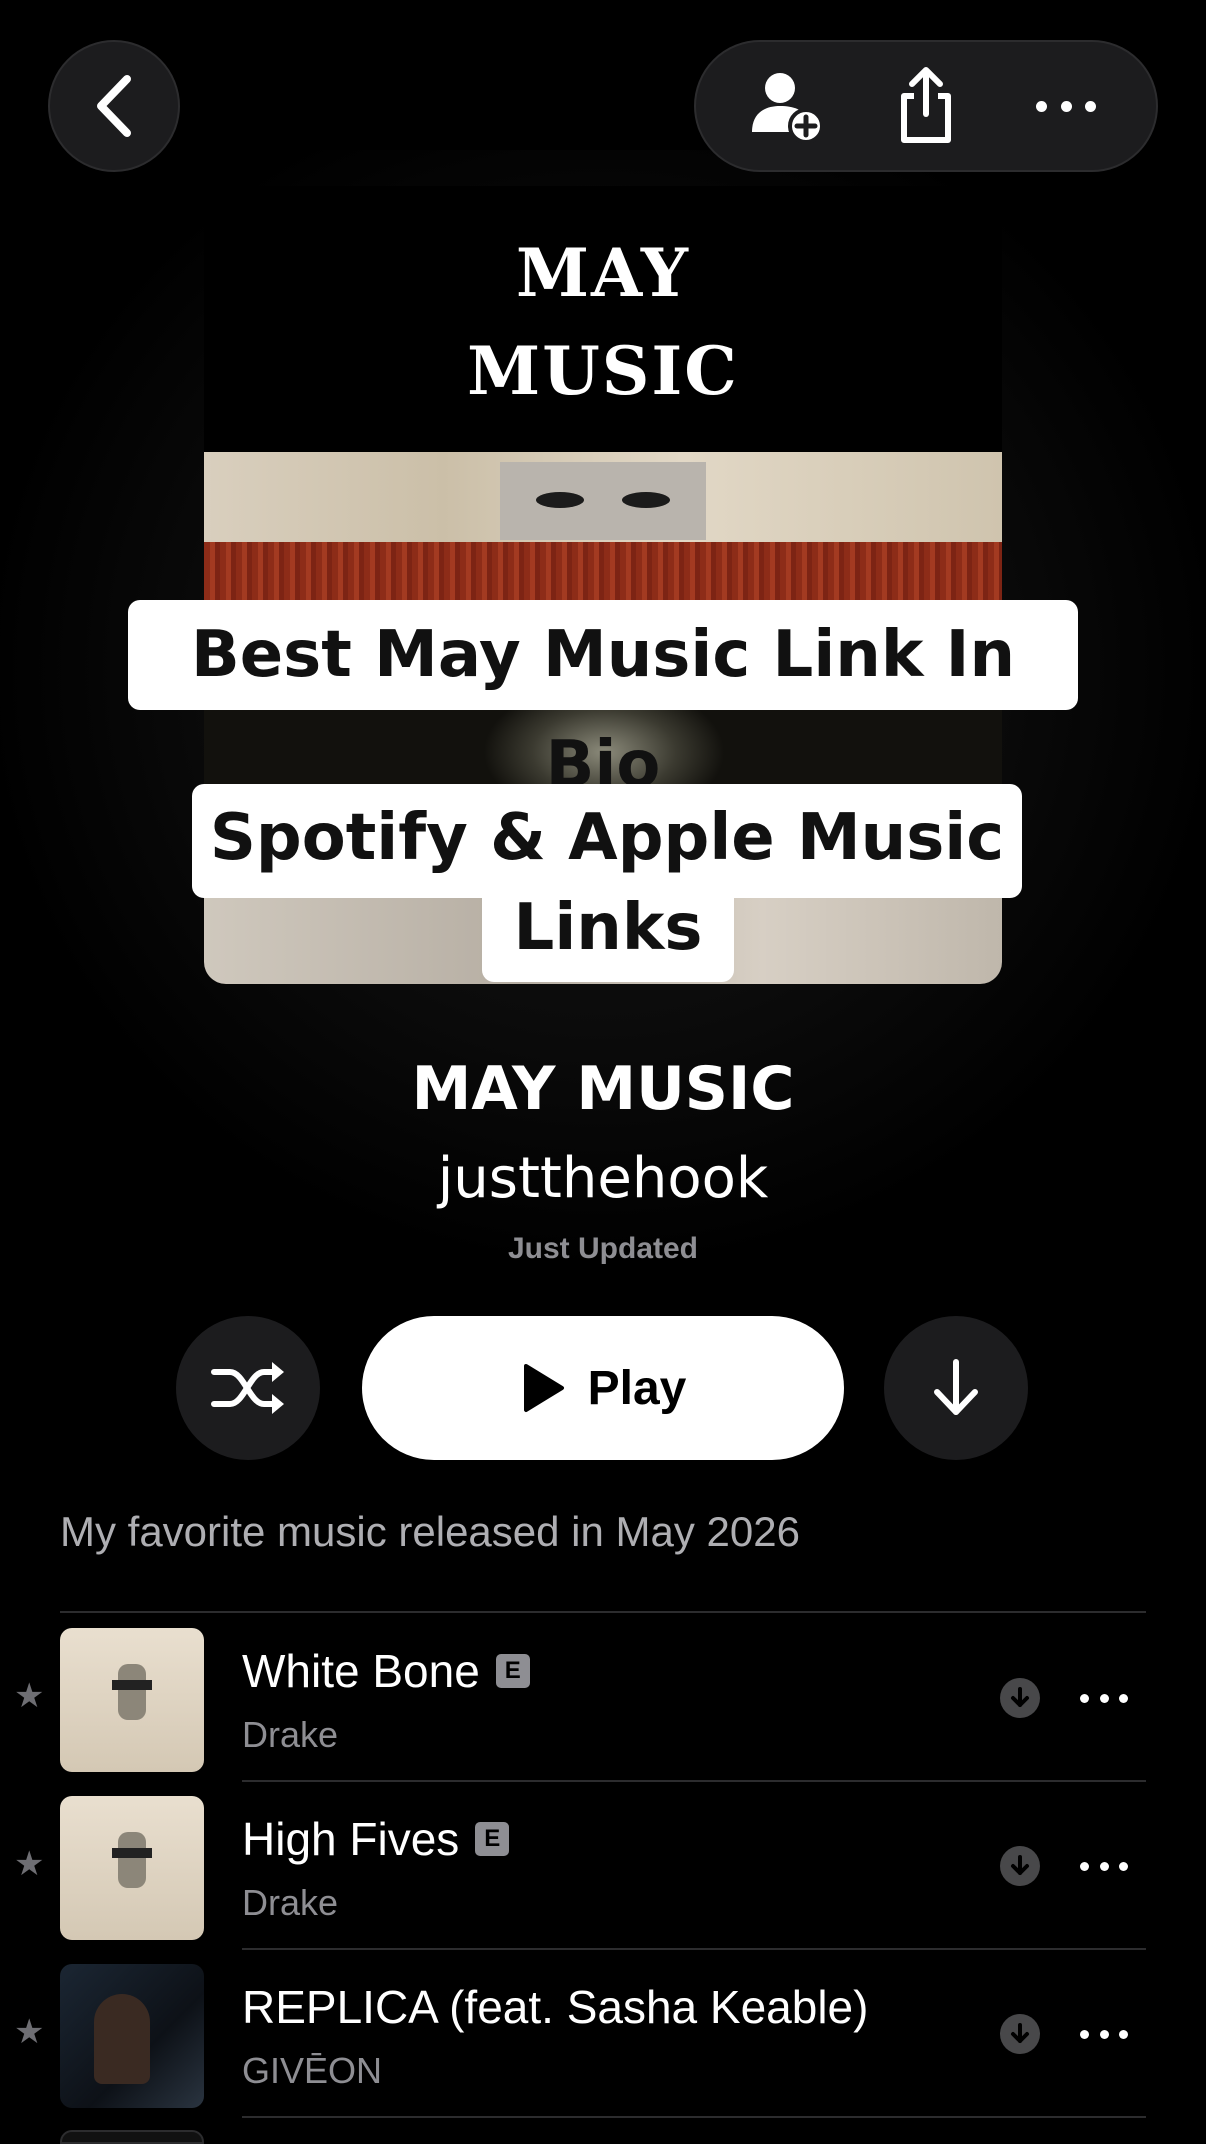  I want to click on shuffle-button, so click(248, 1388).